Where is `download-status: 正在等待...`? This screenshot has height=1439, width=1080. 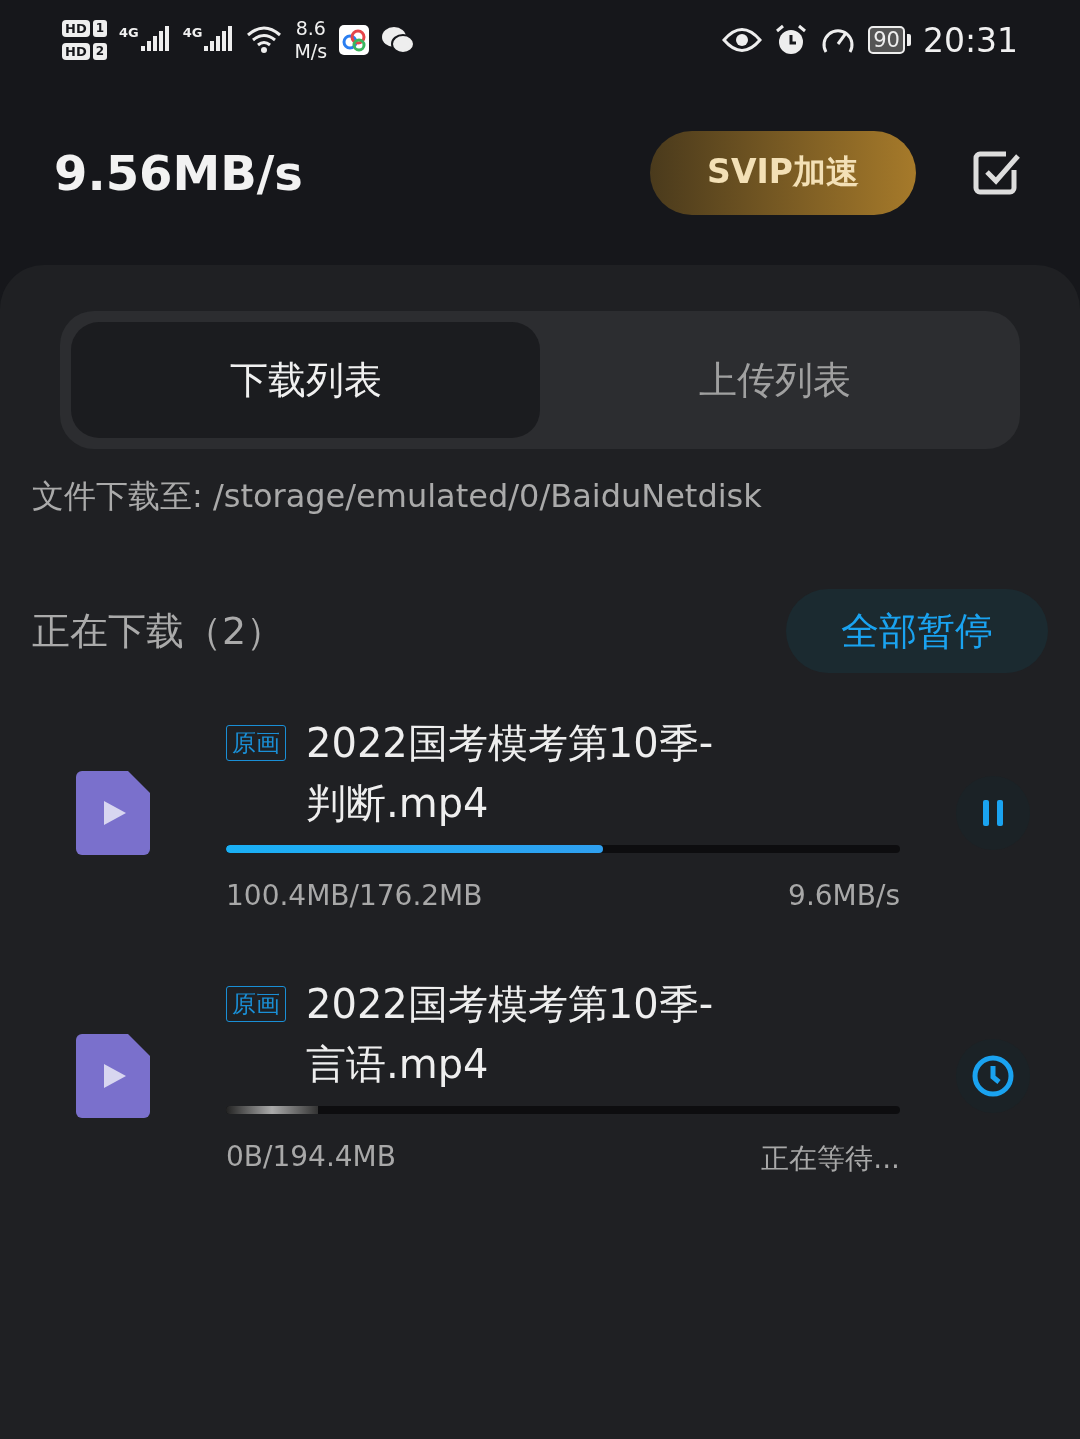
download-status: 正在等待... is located at coordinates (830, 1159).